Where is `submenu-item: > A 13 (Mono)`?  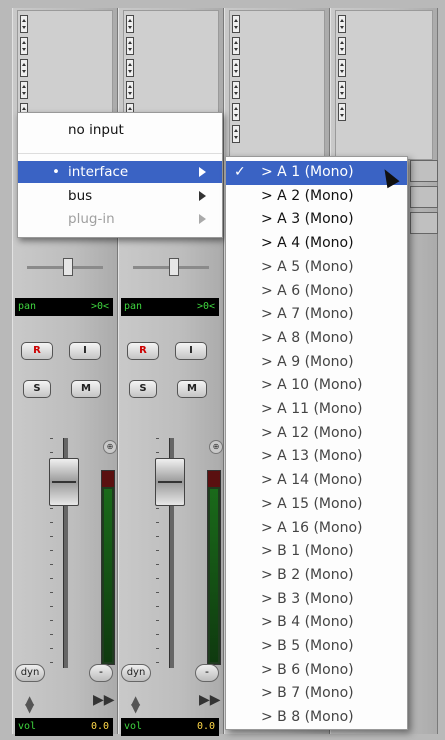
submenu-item: > A 13 (Mono) is located at coordinates (316, 457).